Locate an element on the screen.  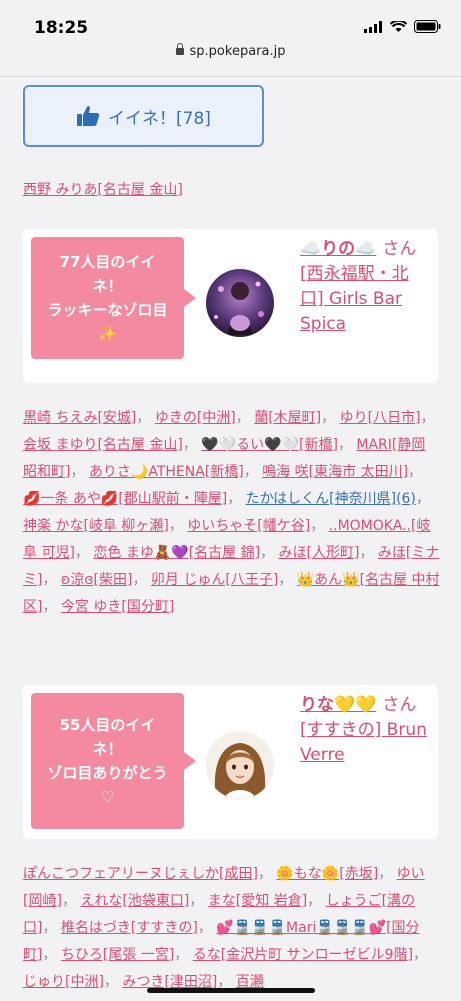
liker-link: 神楽 かな[岐阜 柳ヶ瀬] is located at coordinates (96, 526).